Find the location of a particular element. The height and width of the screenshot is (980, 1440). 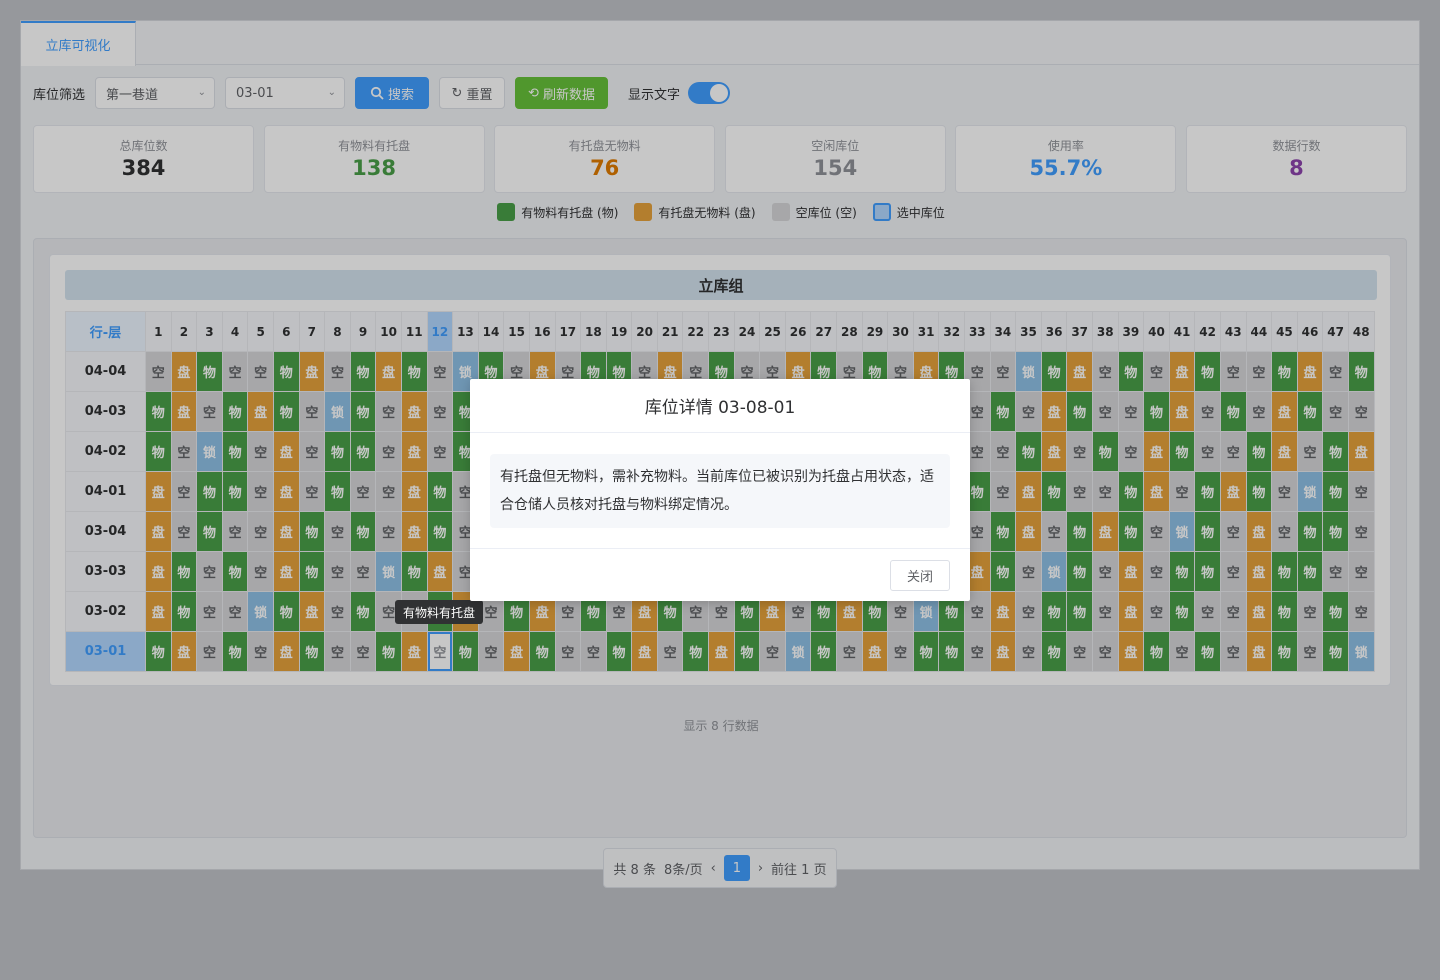

dialog-title: 库位详情 03-08-01 is located at coordinates (720, 406).